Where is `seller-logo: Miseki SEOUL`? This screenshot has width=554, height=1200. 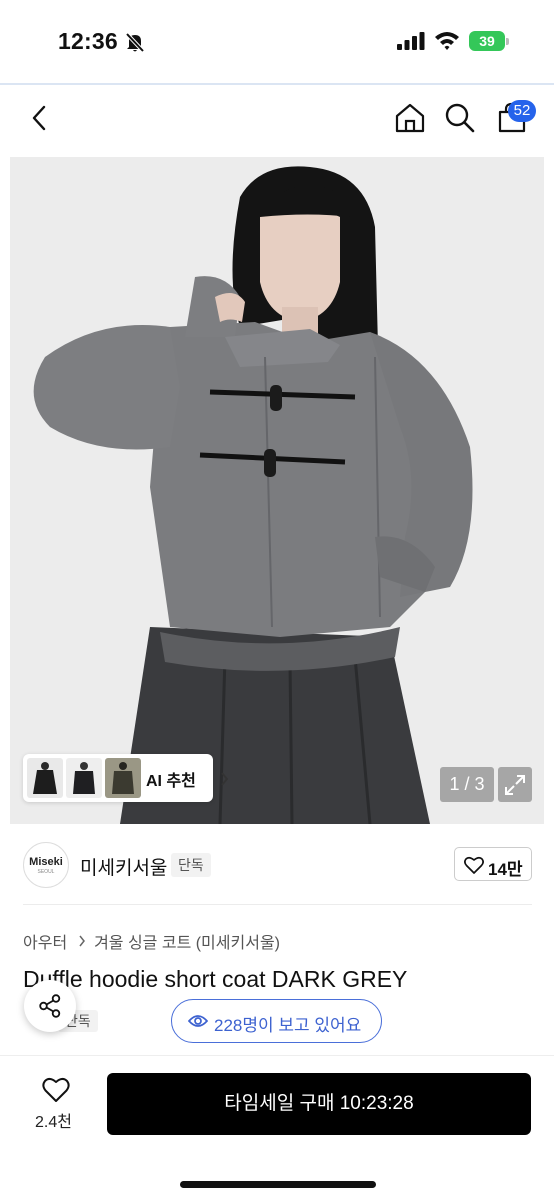 seller-logo: Miseki SEOUL is located at coordinates (46, 865).